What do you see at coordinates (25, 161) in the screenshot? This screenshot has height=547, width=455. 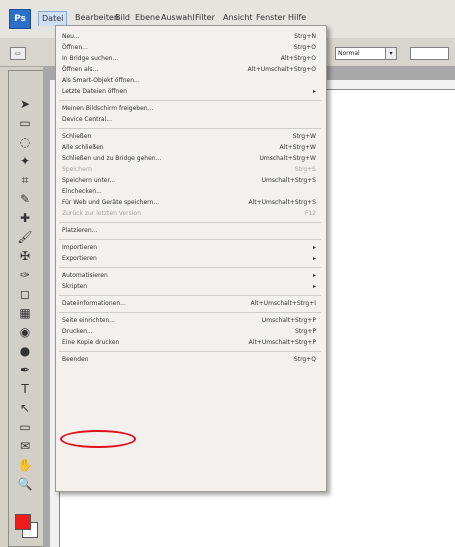 I see `magic-wand-icon: ✦` at bounding box center [25, 161].